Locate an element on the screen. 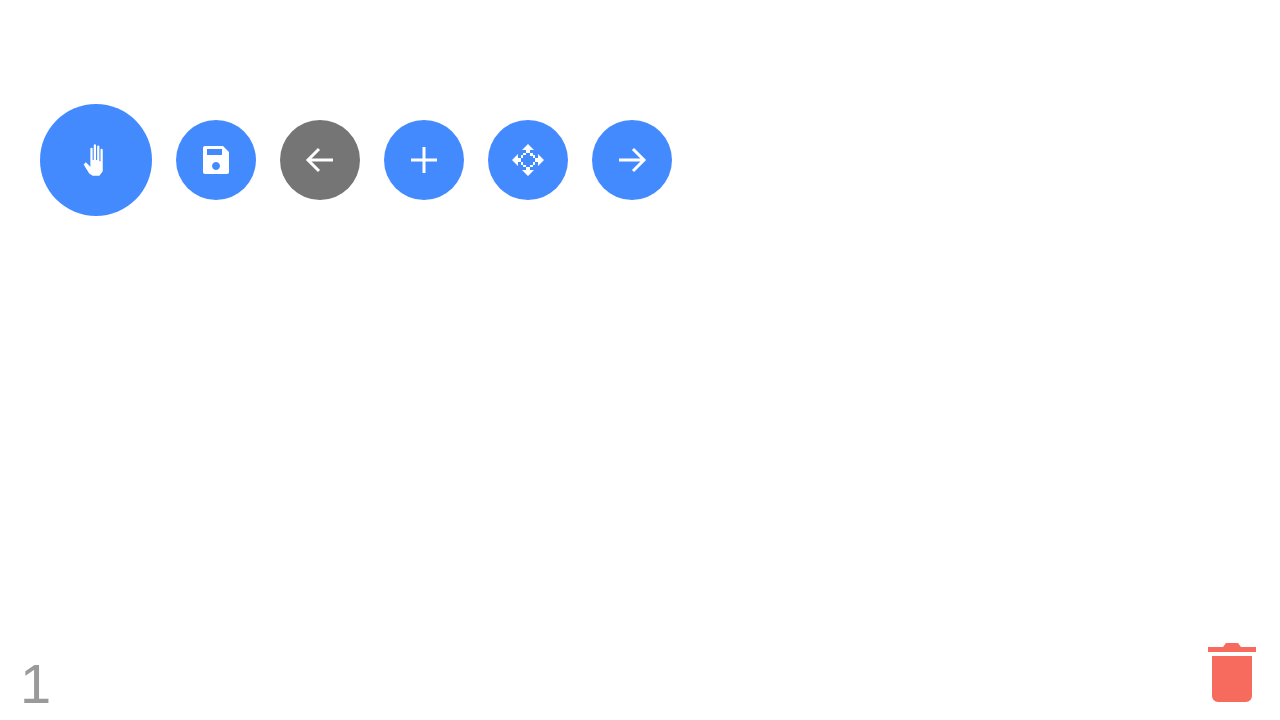  plus-icon is located at coordinates (424, 160).